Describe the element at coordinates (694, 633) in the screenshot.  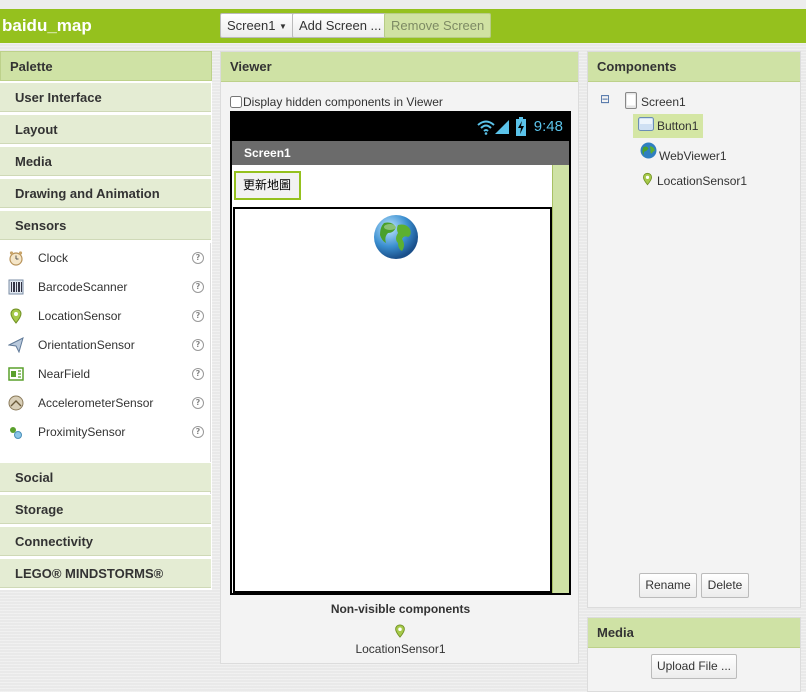
I see `media-title: Media` at that location.